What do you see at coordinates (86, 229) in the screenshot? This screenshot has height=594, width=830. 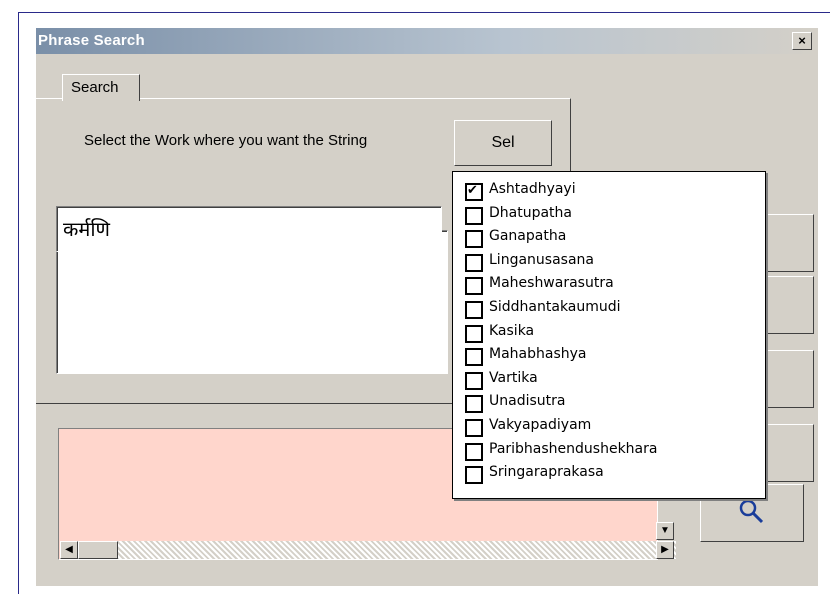 I see `search-string-value: कर्मणि` at bounding box center [86, 229].